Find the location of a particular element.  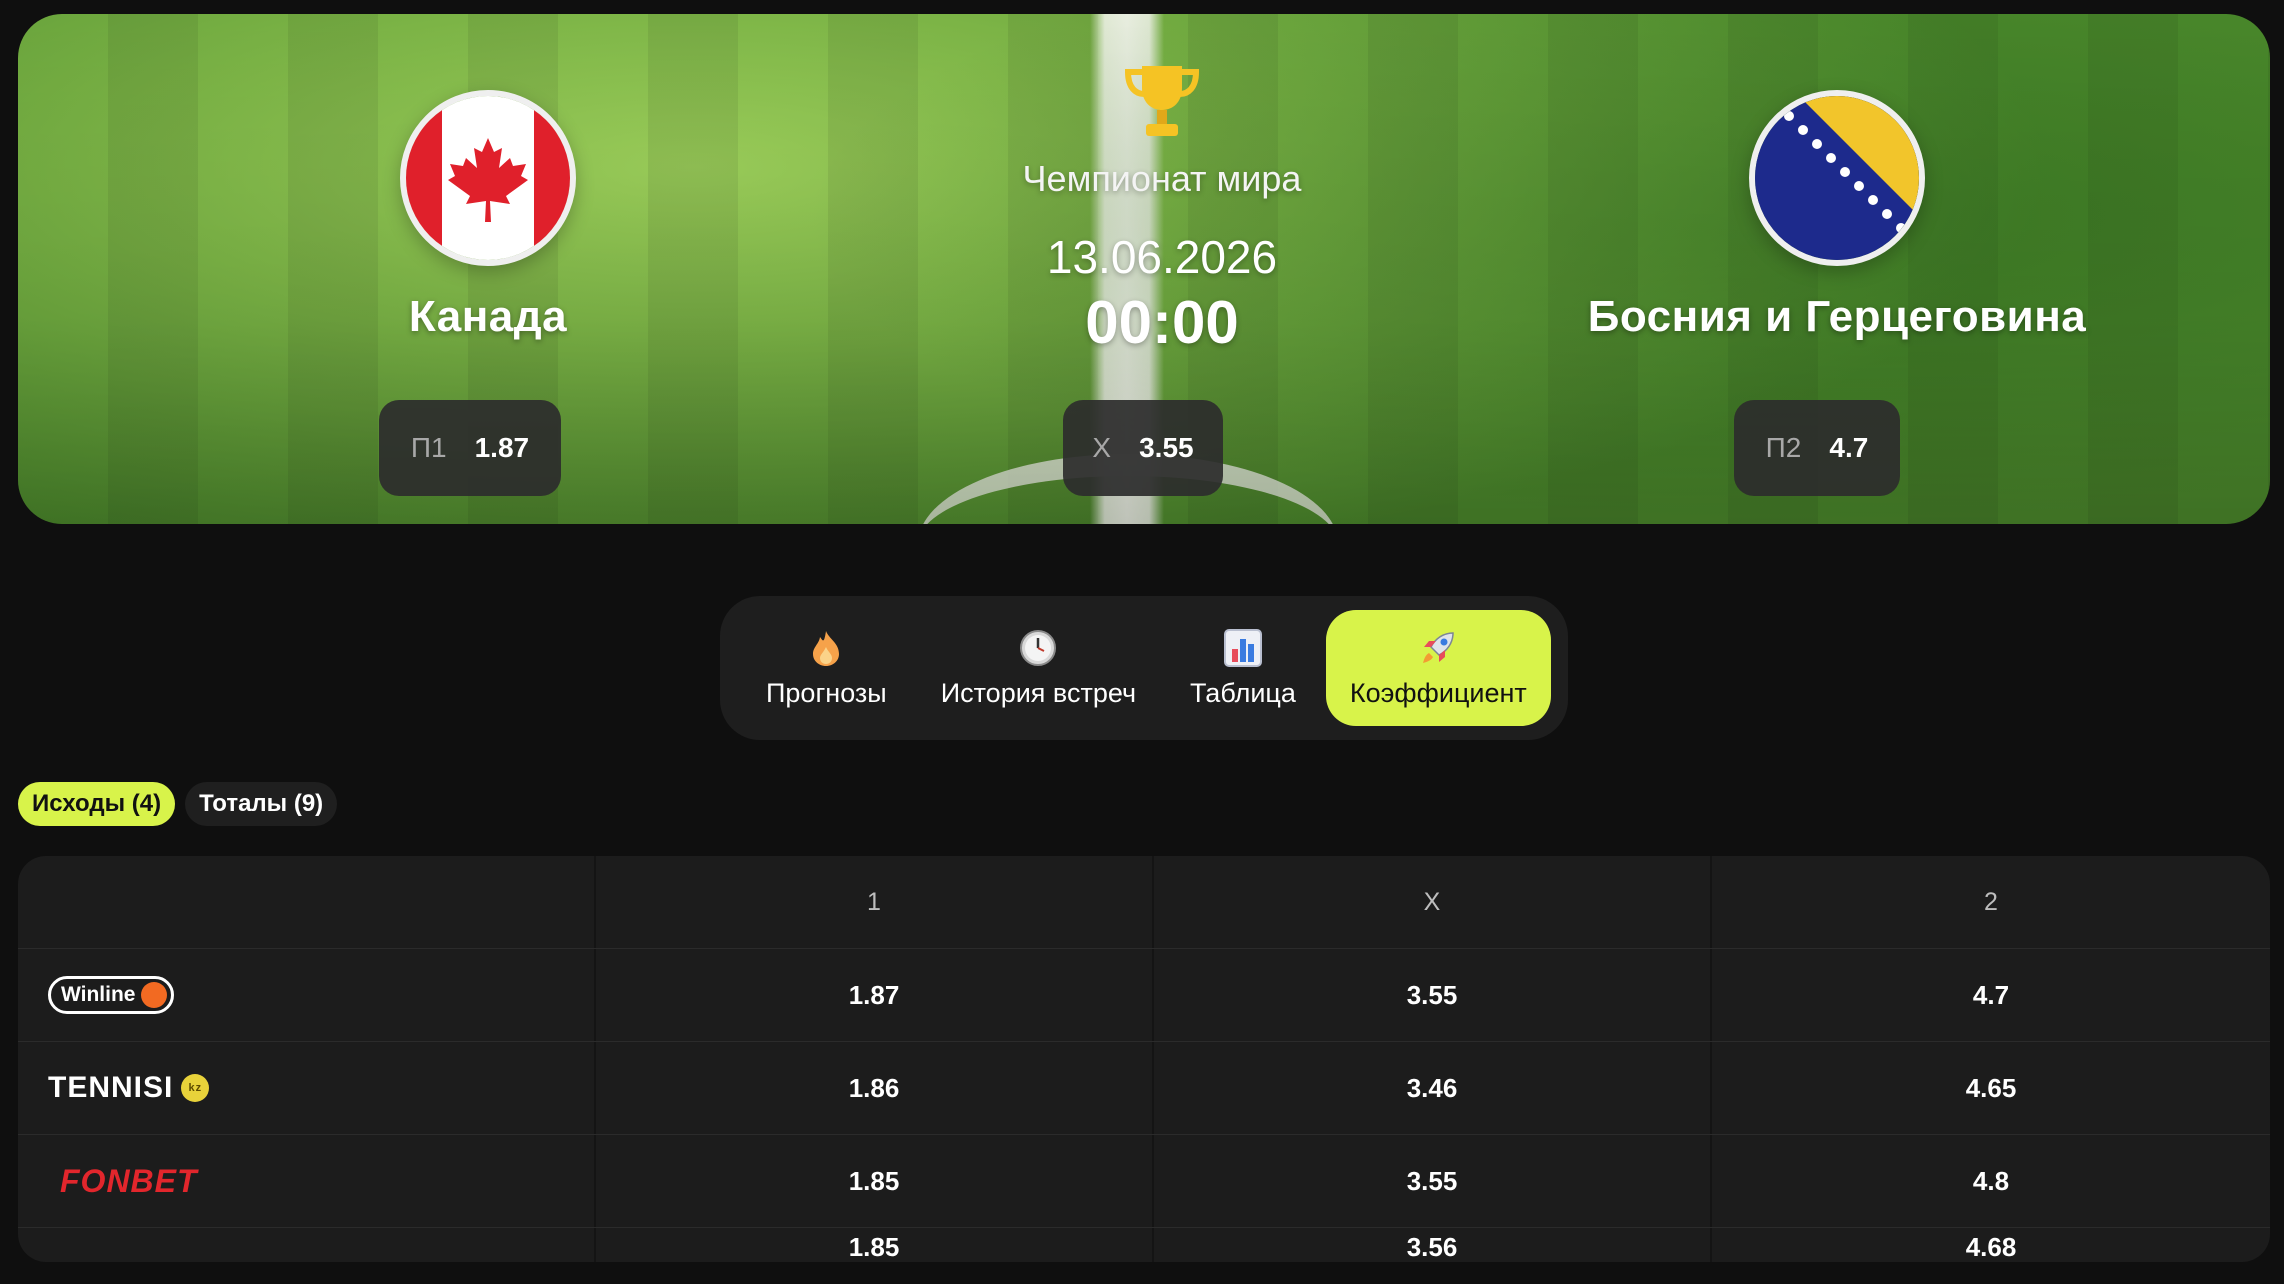

match-info: Чемпионат мира 13.06.2026 00:00 is located at coordinates (1162, 207).